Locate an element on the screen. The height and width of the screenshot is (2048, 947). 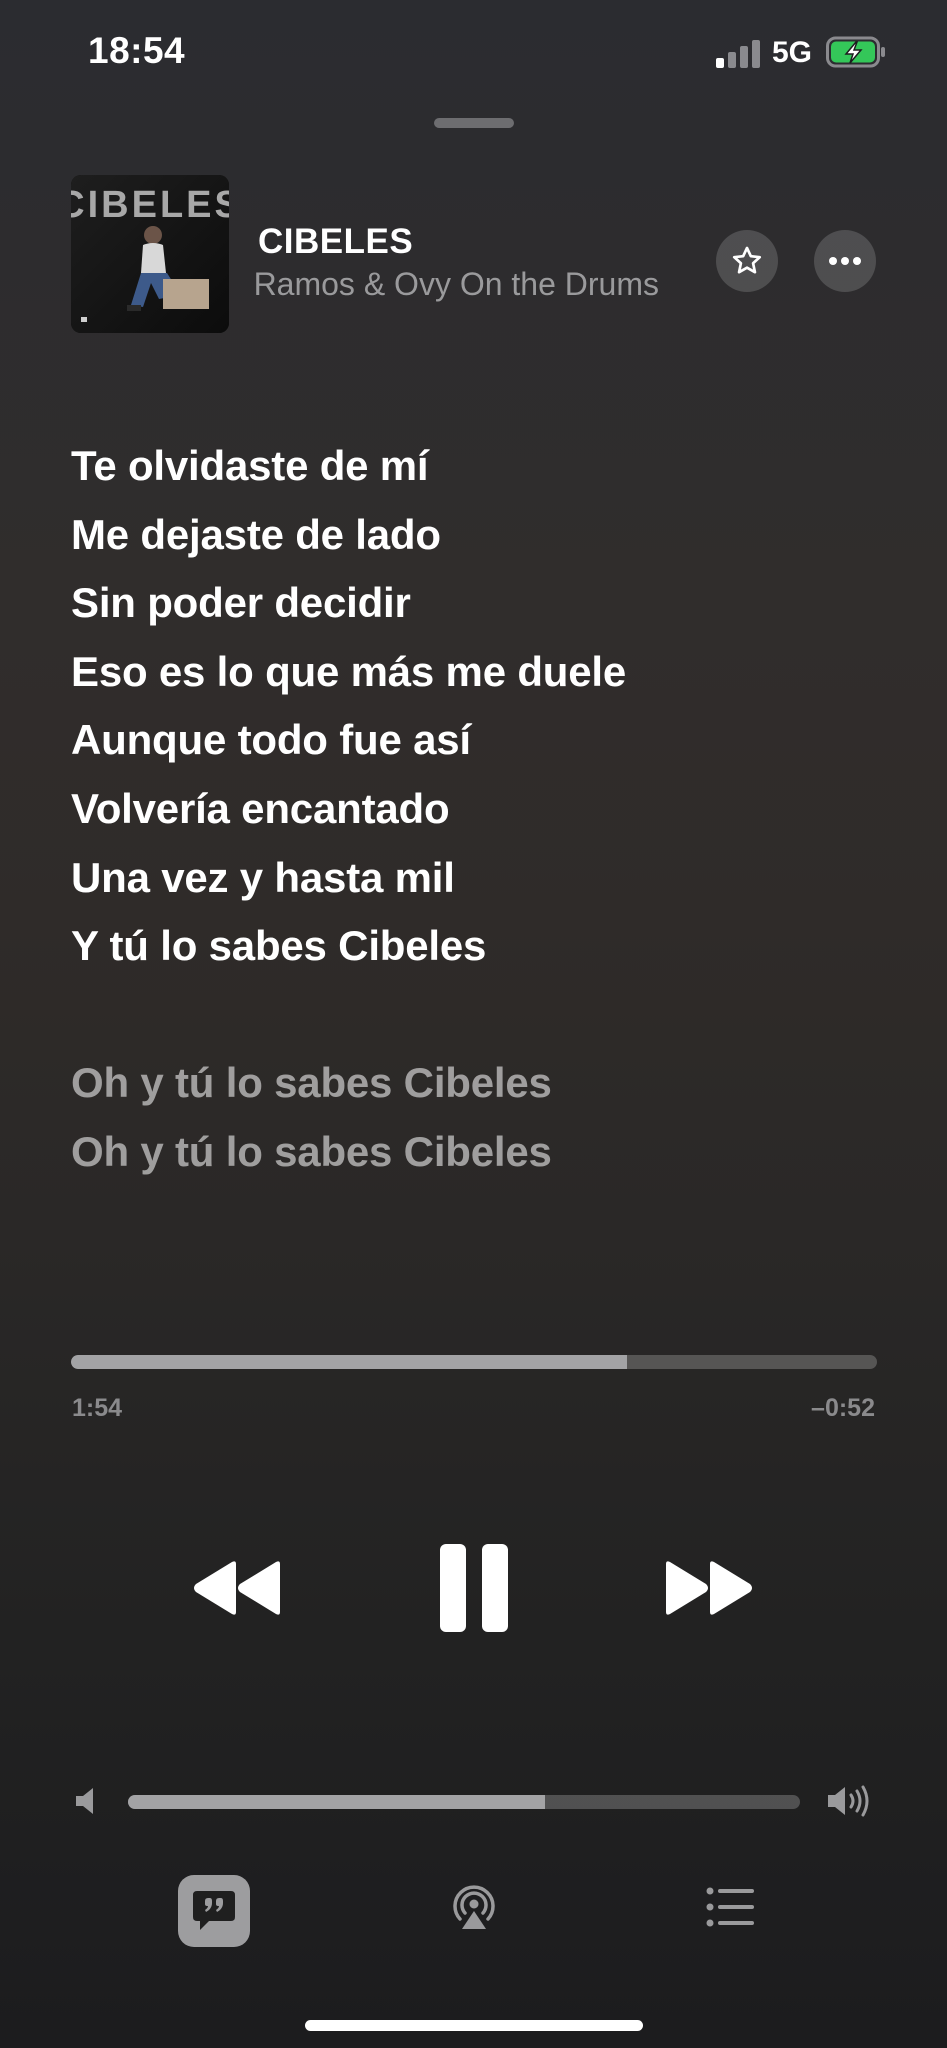
lyric-line: Y tú lo sabes Cibeles is located at coordinates (486, 946).